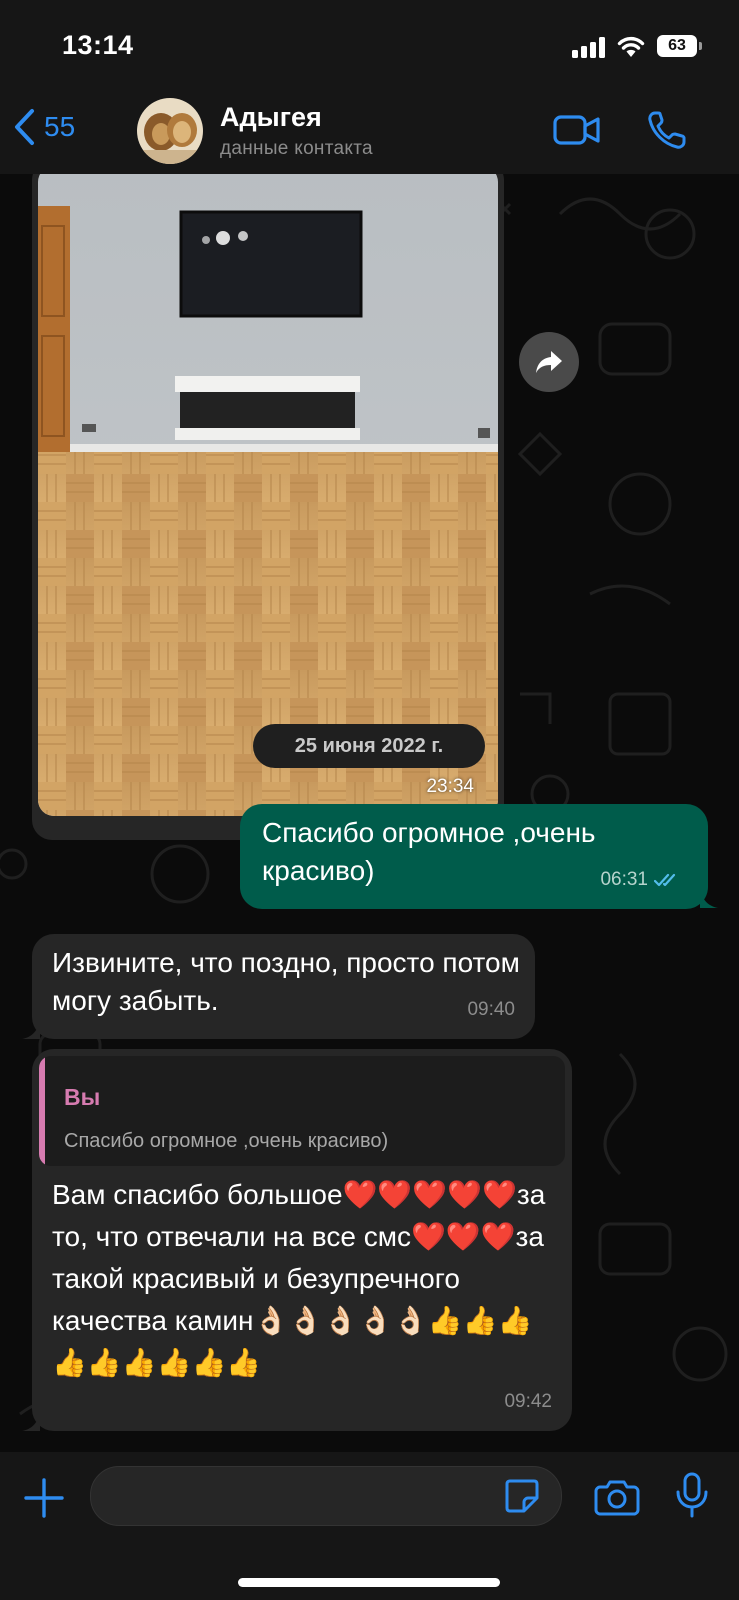 This screenshot has height=1600, width=739. Describe the element at coordinates (617, 1497) in the screenshot. I see `camera-button` at that location.